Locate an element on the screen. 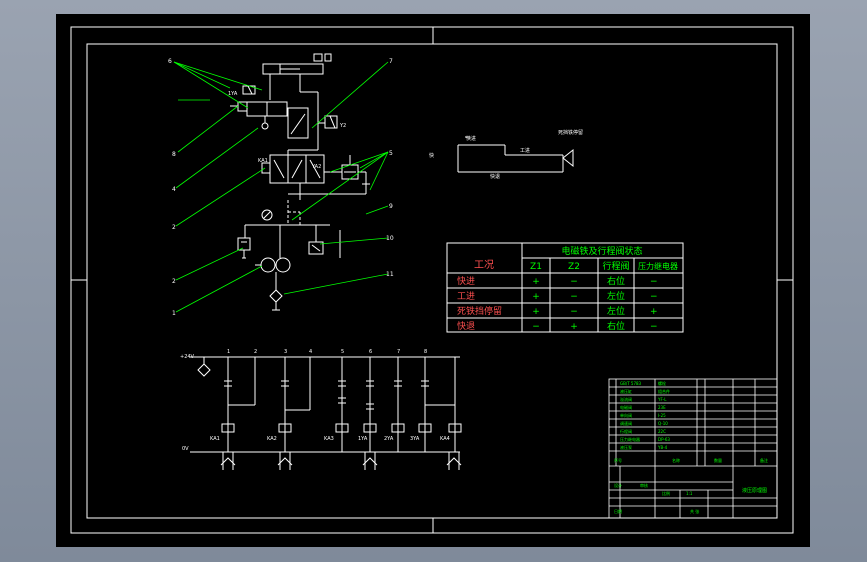 The image size is (867, 562). svg-text: 名称 is located at coordinates (676, 460).